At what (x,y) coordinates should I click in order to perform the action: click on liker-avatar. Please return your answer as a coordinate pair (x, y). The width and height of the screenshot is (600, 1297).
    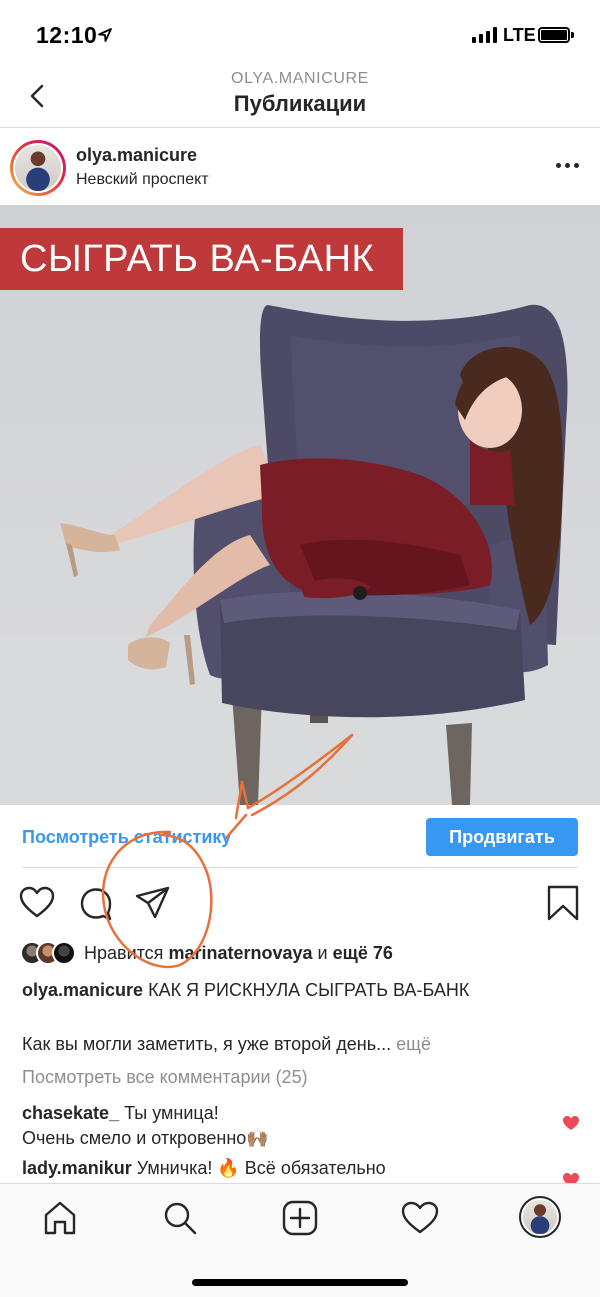
    Looking at the image, I should click on (64, 953).